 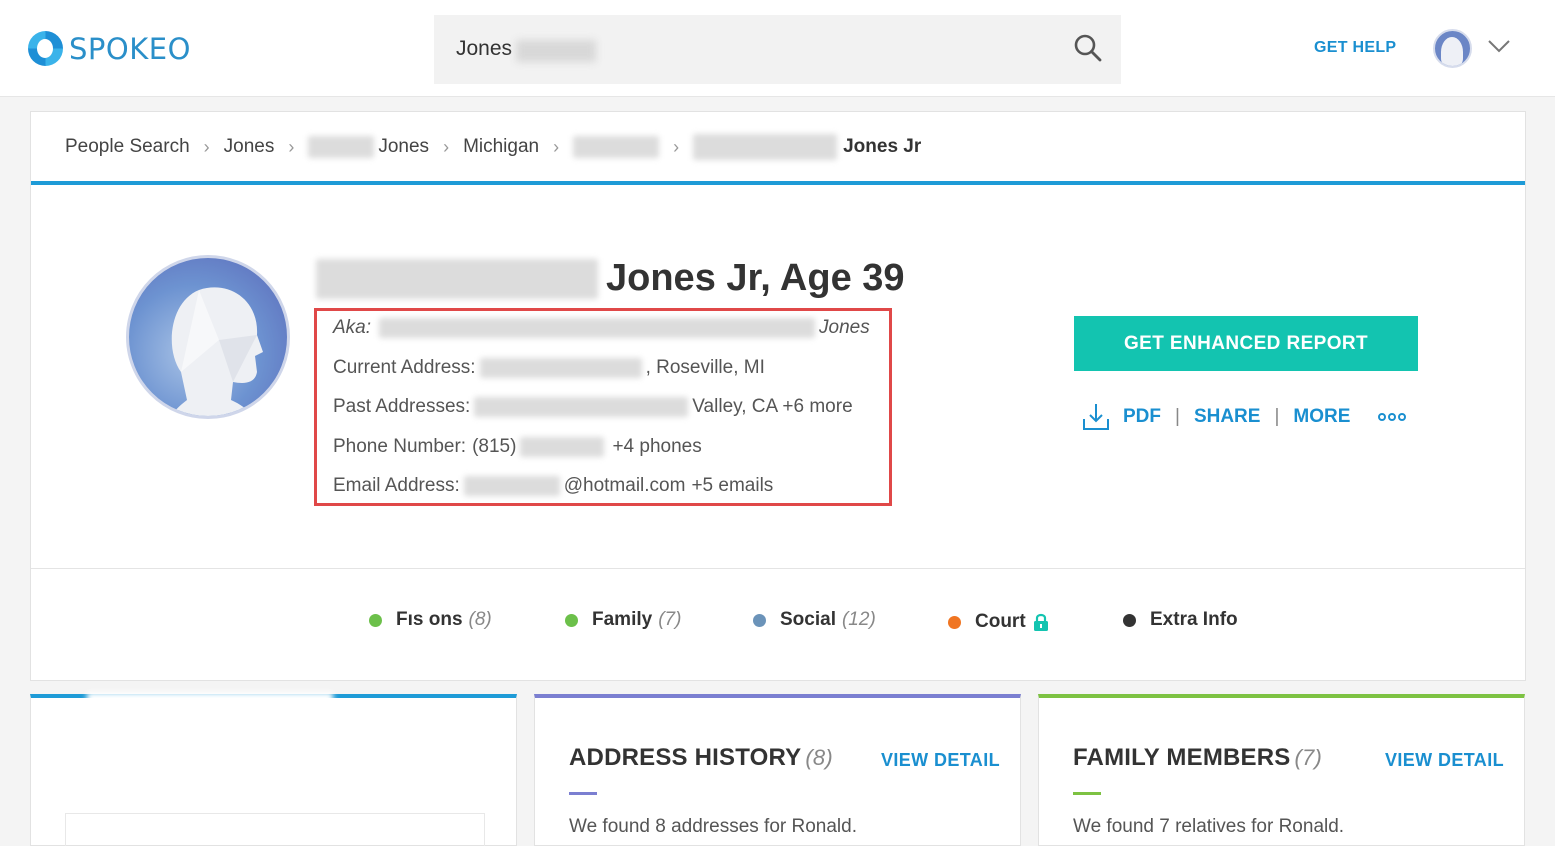 I want to click on tab-label: Social, so click(x=808, y=619).